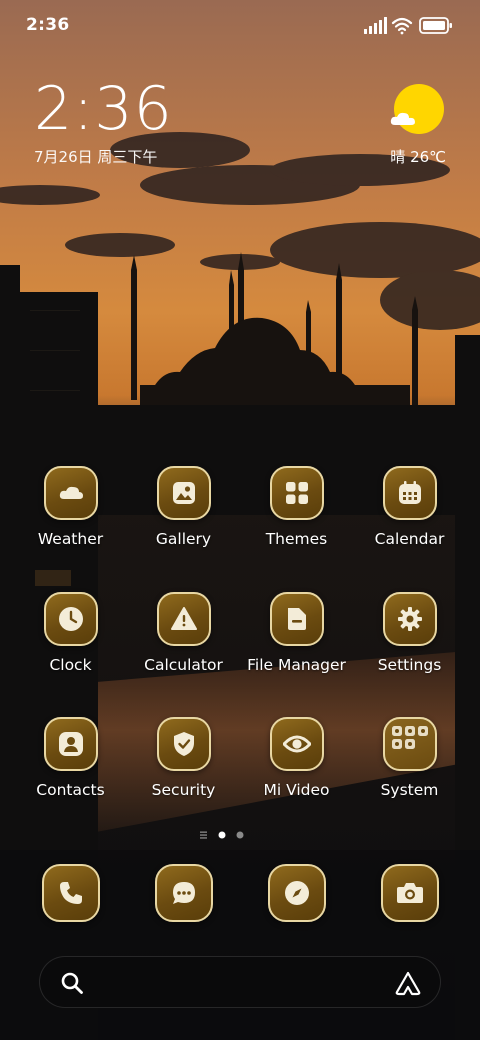 The height and width of the screenshot is (1040, 480). I want to click on themes-app-tile, so click(296, 493).